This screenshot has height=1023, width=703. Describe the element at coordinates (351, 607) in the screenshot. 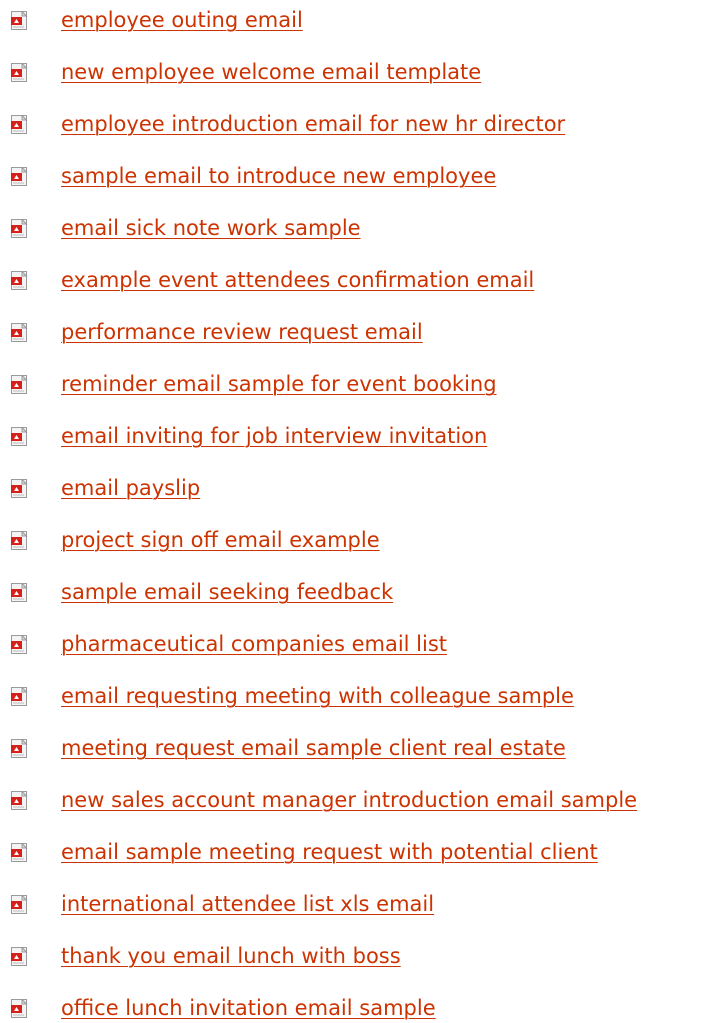

I see `list-item: sample email seeking feedback` at that location.